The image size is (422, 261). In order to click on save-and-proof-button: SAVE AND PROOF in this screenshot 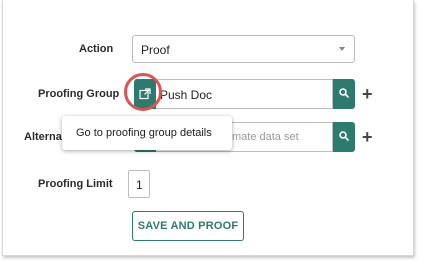, I will do `click(188, 226)`.